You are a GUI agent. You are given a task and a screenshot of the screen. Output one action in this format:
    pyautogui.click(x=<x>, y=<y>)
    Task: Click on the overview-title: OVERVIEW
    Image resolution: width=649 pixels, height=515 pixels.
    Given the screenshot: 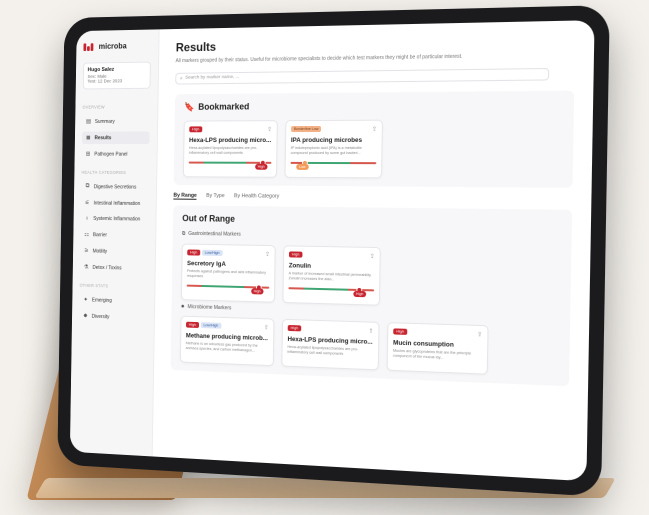 What is the action you would take?
    pyautogui.click(x=93, y=107)
    